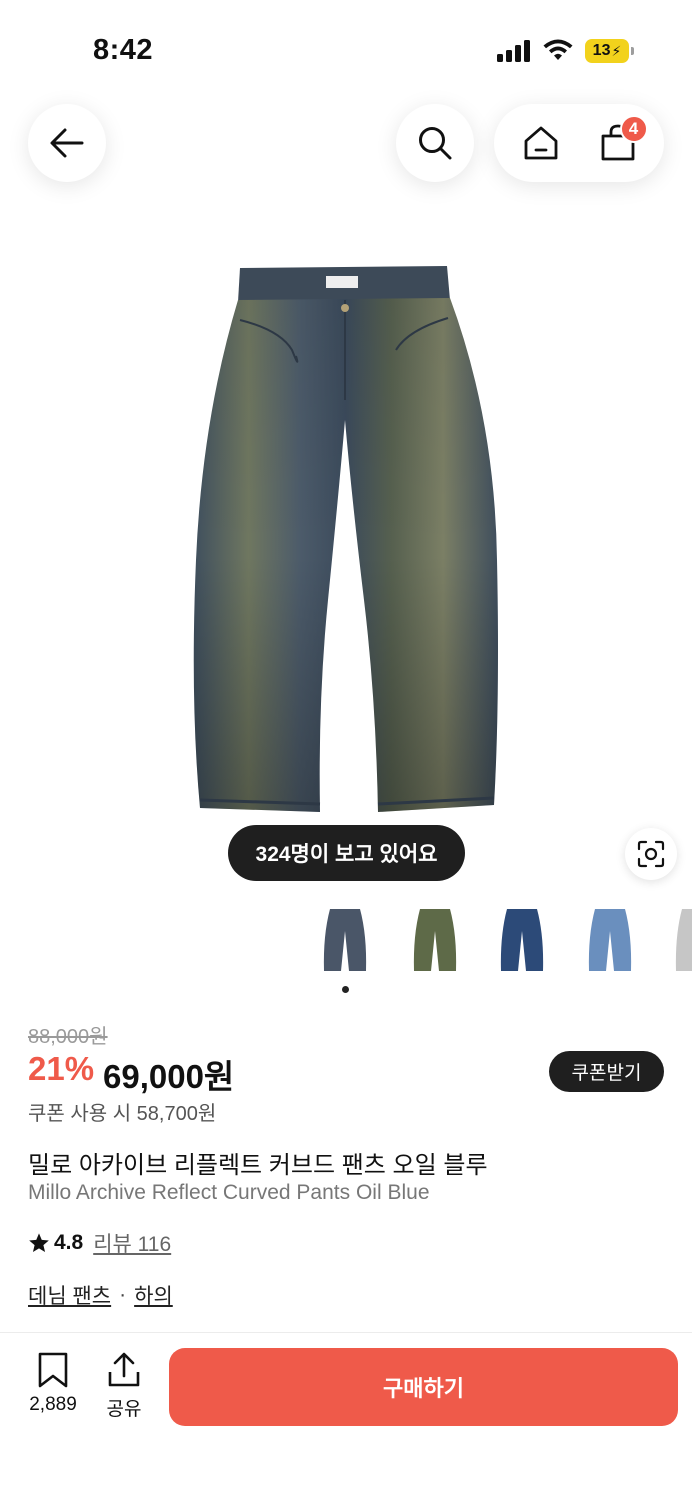  I want to click on viewers-badge: 324명이 보고 있어요, so click(346, 853).